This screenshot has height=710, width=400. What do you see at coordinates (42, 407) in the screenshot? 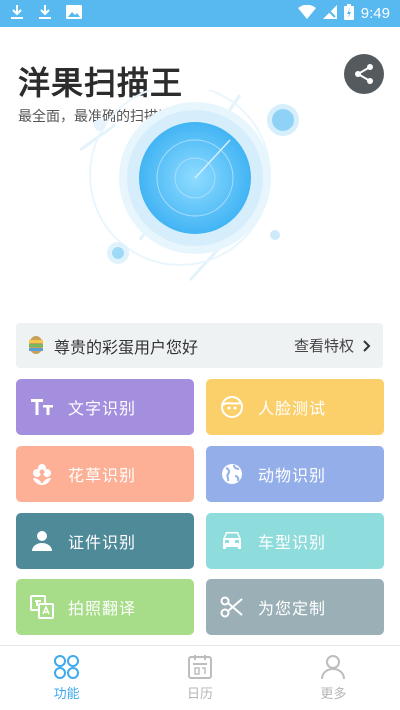
I see `text-icon` at bounding box center [42, 407].